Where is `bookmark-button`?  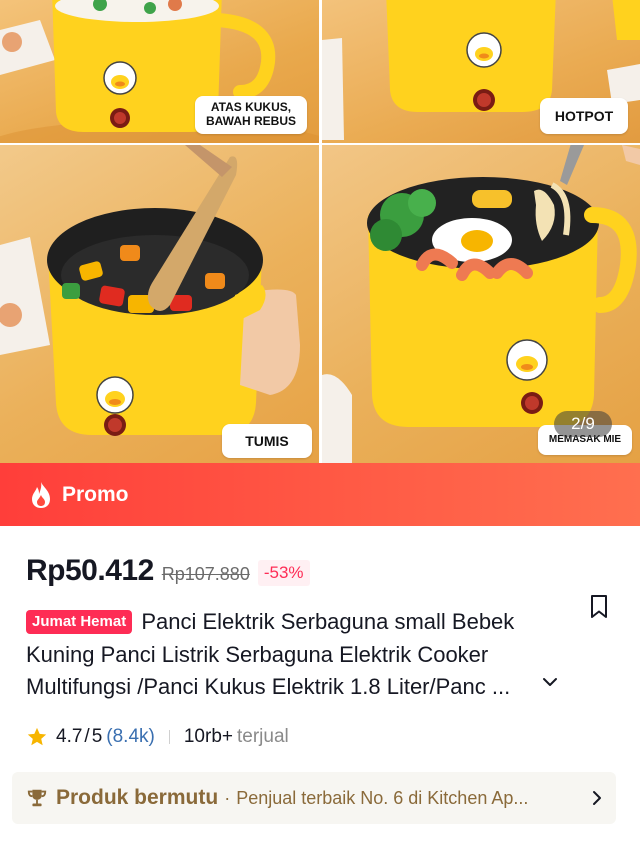
bookmark-button is located at coordinates (599, 607).